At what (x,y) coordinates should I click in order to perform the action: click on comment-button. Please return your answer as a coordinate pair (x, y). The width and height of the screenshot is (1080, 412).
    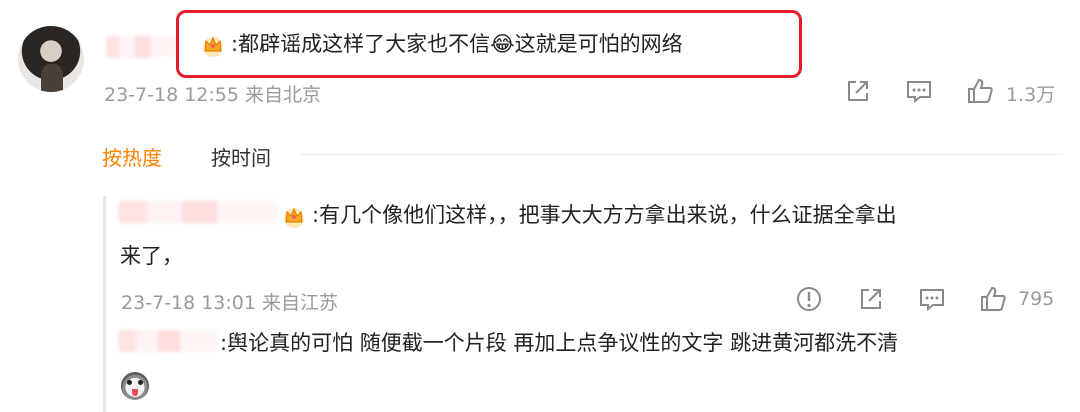
    Looking at the image, I should click on (919, 91).